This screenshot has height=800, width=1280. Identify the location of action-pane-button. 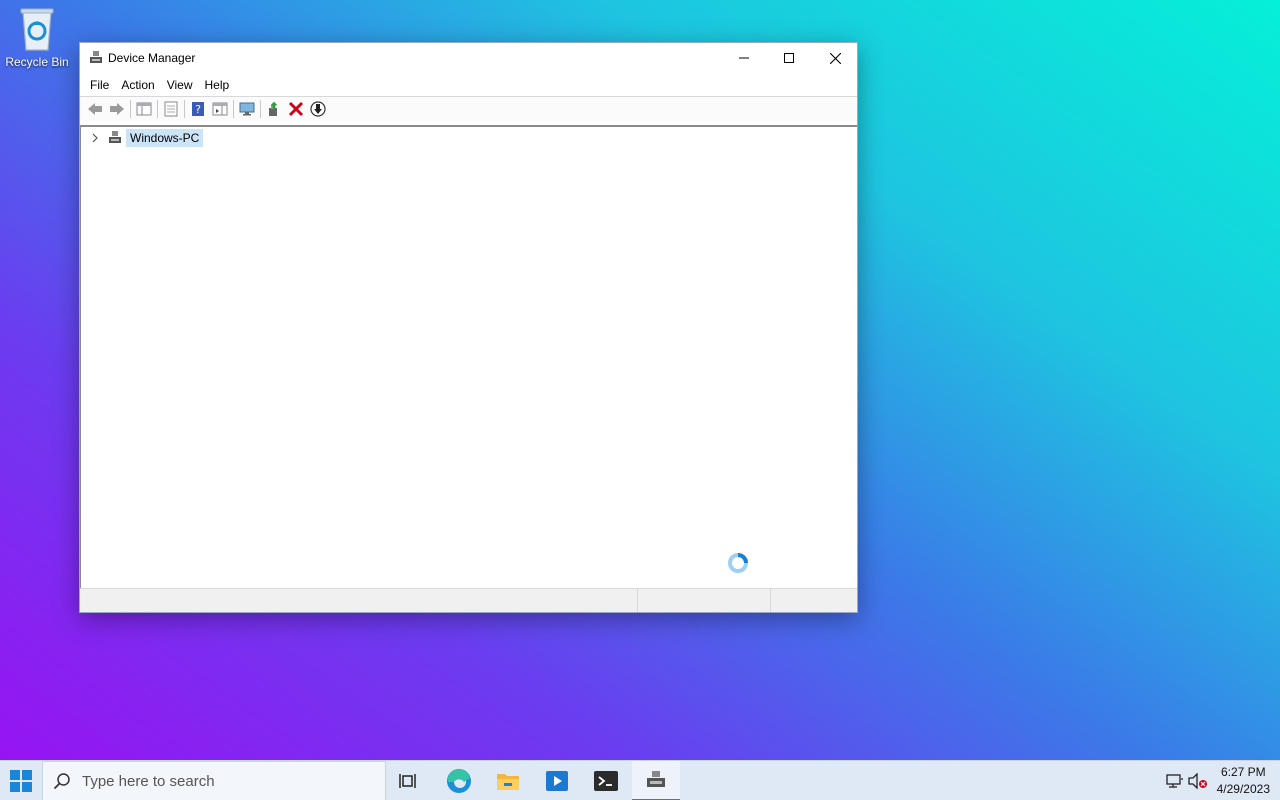
(220, 109).